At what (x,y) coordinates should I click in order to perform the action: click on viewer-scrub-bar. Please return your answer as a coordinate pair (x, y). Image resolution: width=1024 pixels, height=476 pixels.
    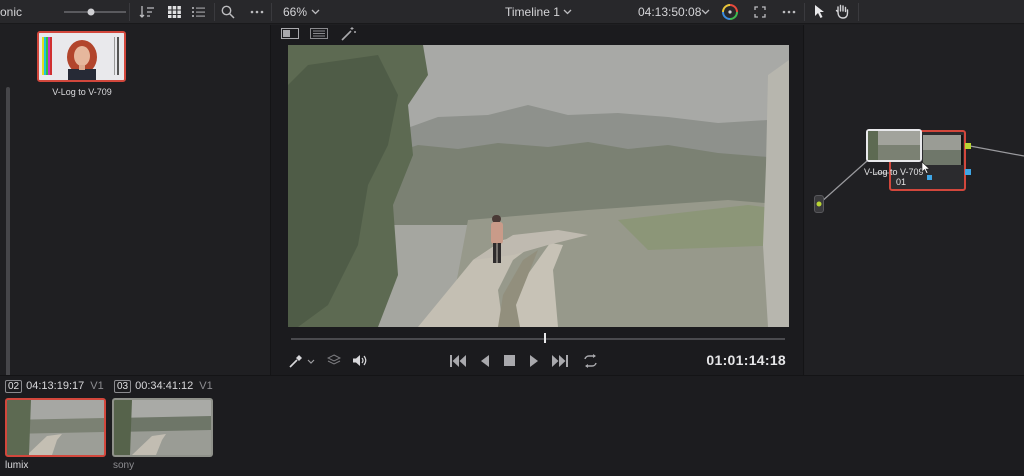
    Looking at the image, I should click on (538, 339).